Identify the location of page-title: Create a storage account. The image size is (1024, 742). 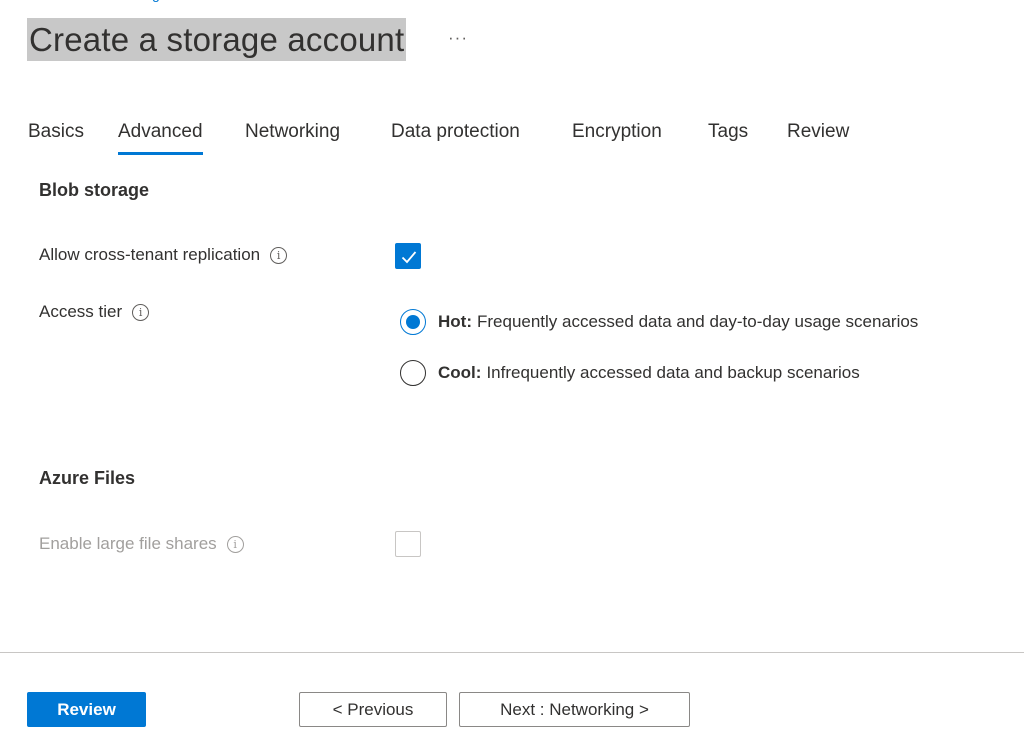
(217, 39).